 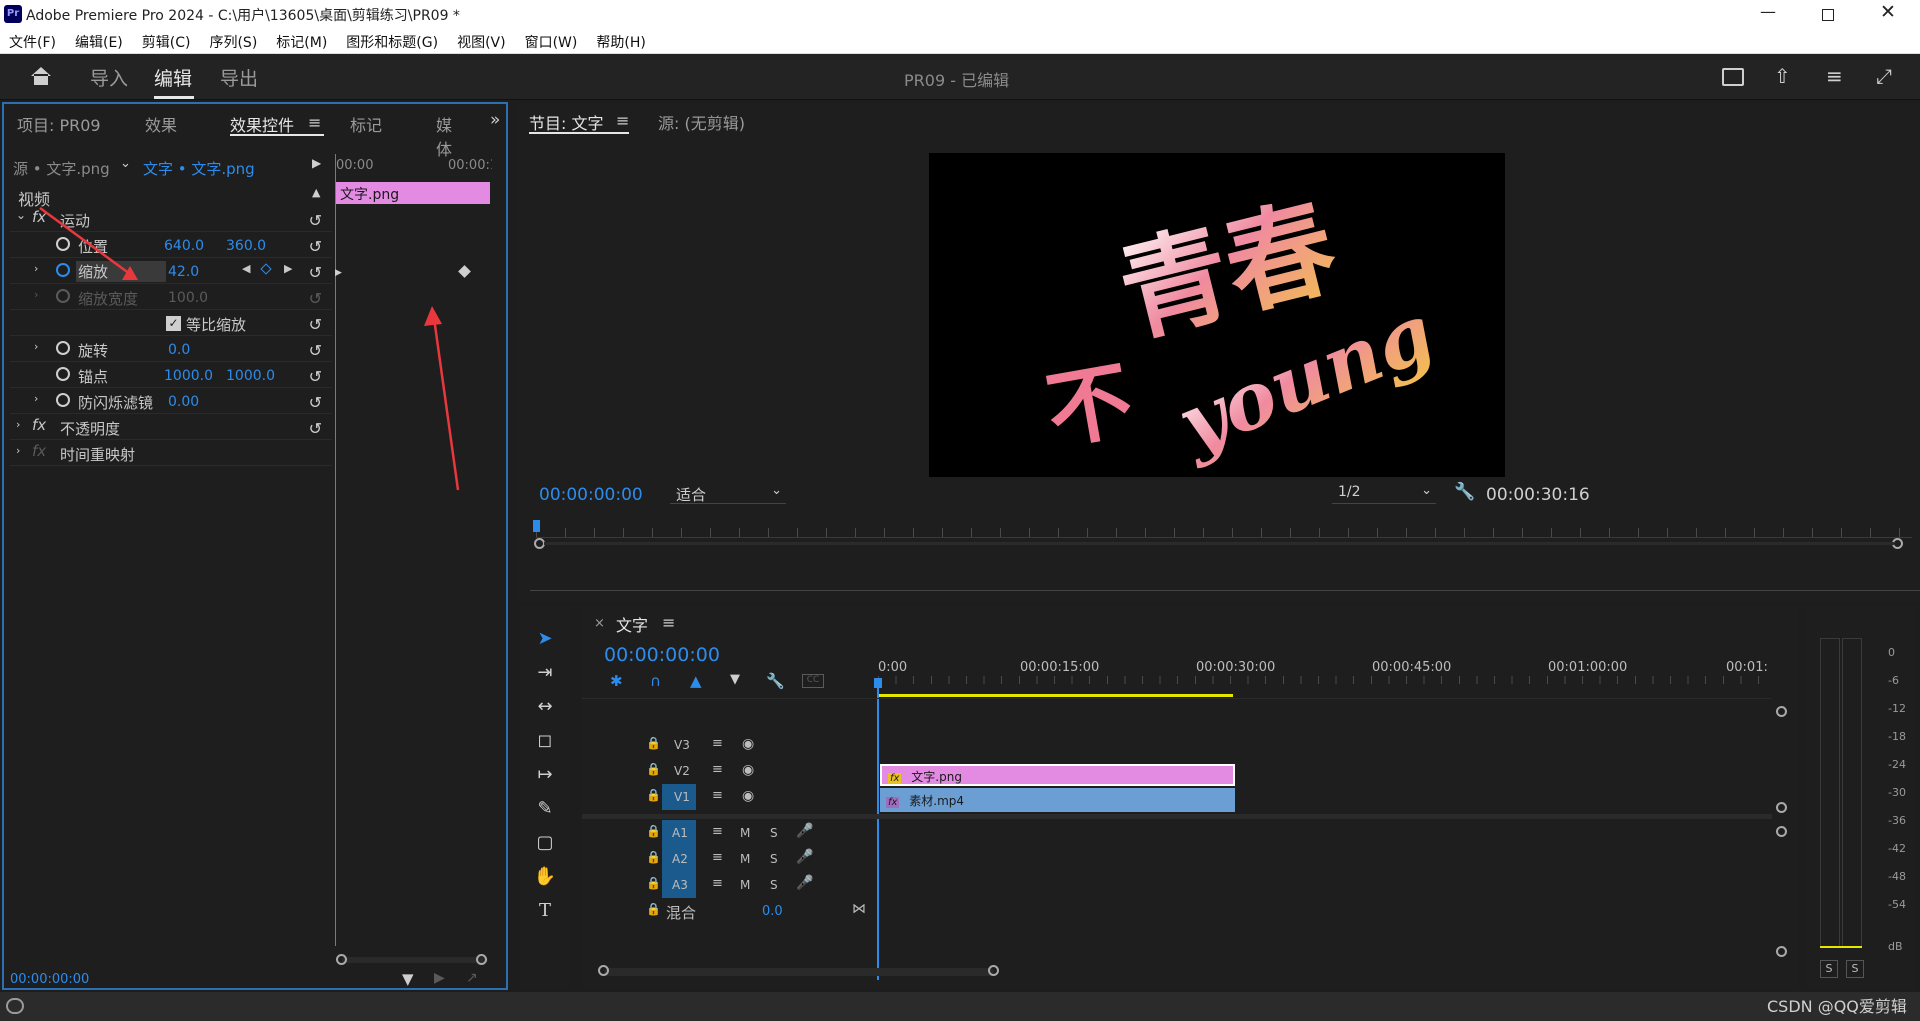 I want to click on share-icon: ⇧, so click(x=1782, y=76).